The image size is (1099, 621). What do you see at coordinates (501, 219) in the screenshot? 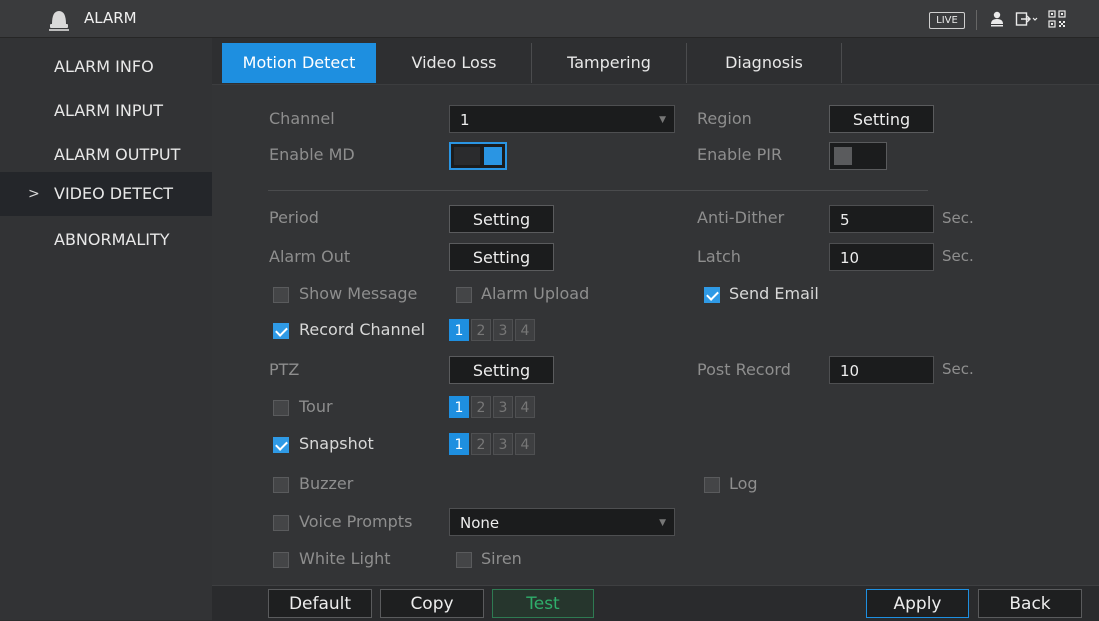
I see `period-setting-button: Setting` at bounding box center [501, 219].